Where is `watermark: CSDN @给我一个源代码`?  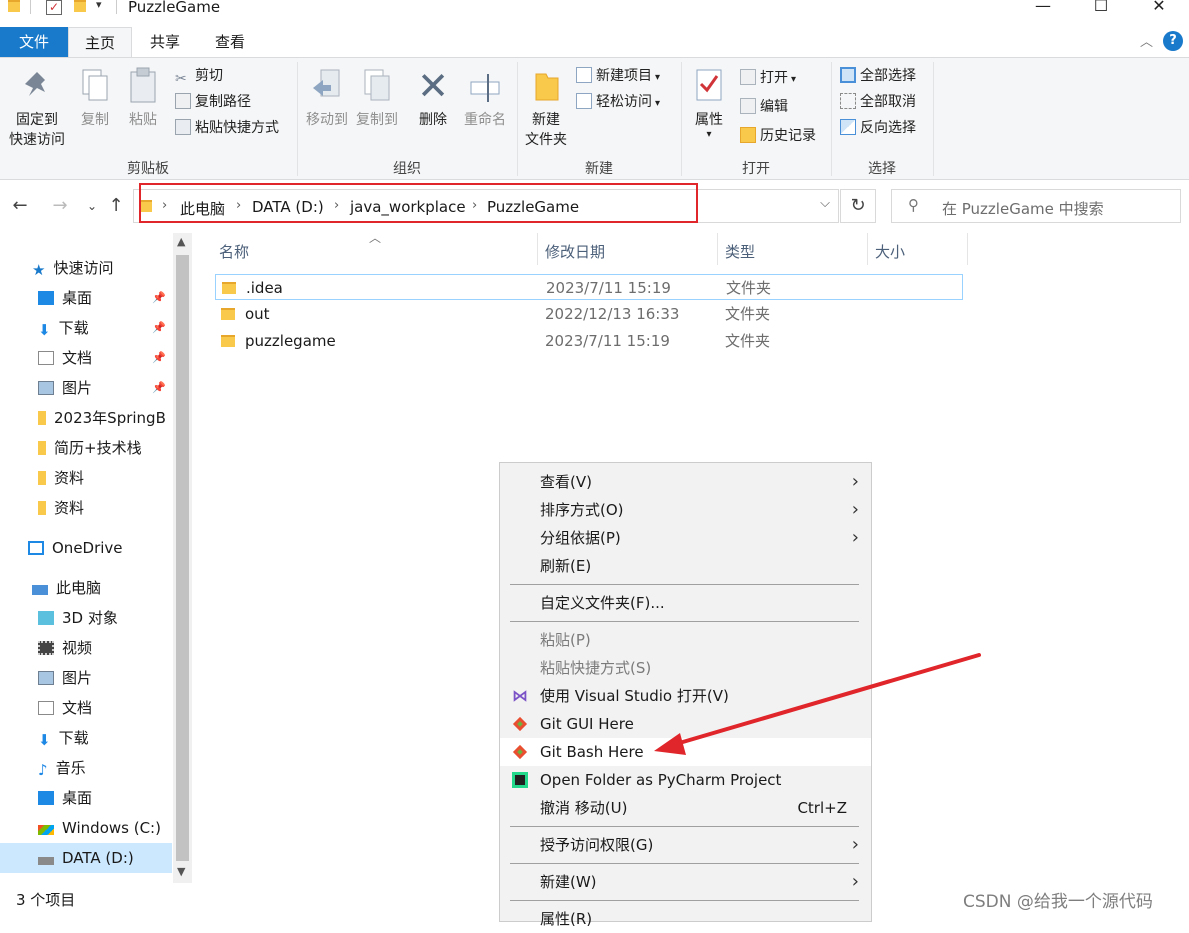 watermark: CSDN @给我一个源代码 is located at coordinates (1058, 902).